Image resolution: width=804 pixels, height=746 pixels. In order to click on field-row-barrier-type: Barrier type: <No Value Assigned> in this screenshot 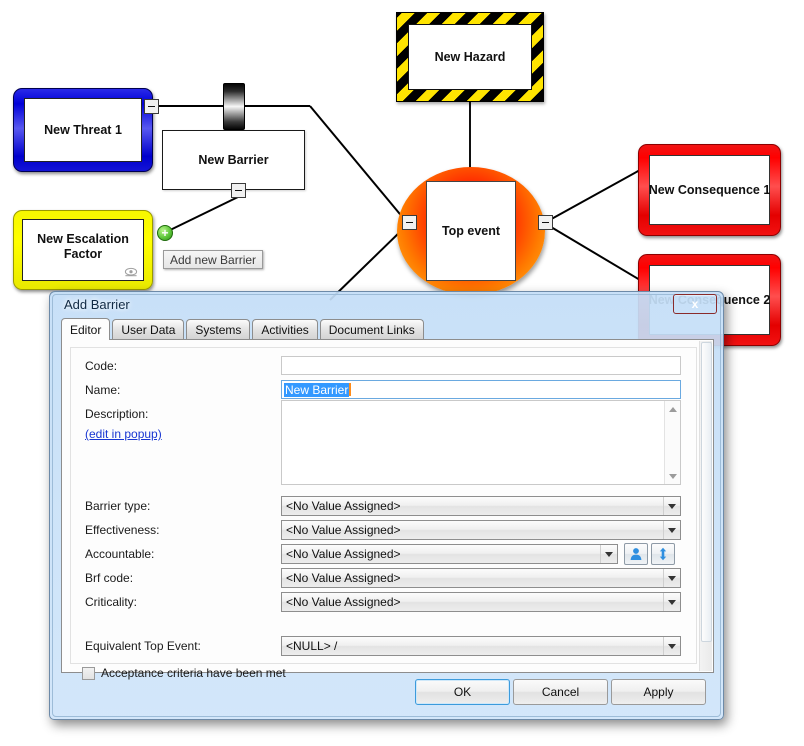, I will do `click(383, 508)`.